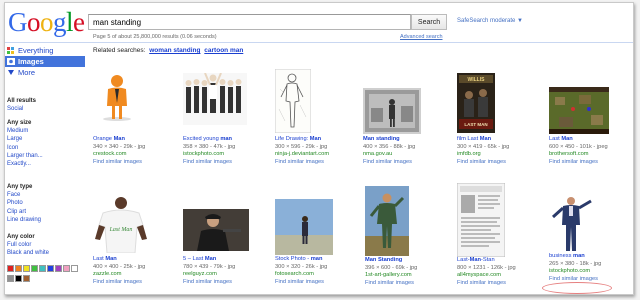  I want to click on sidebar: Everything Images More, so click(45, 61).